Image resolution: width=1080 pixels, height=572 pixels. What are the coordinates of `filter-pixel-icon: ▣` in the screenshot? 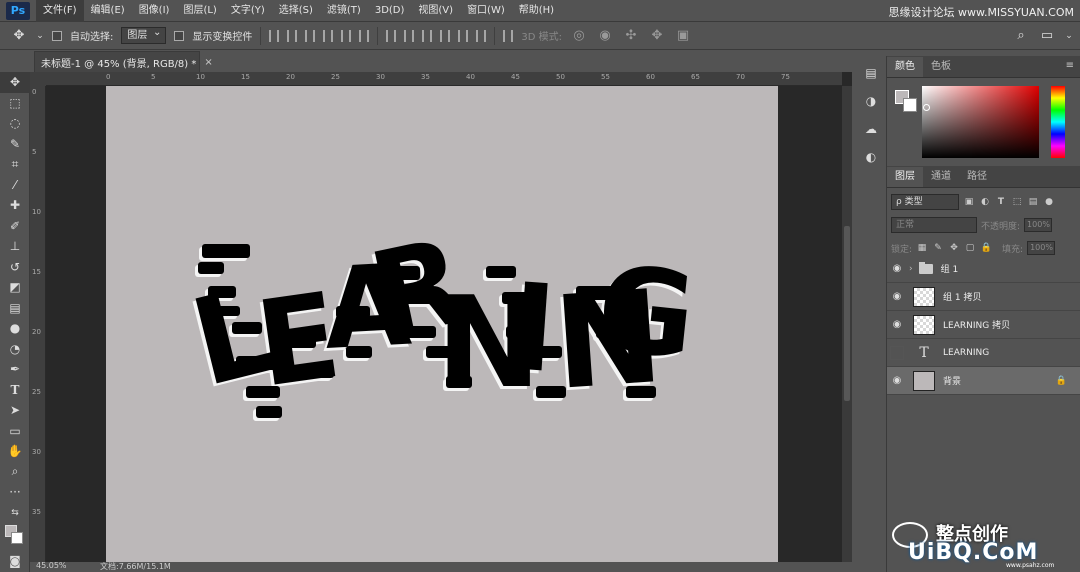 It's located at (969, 202).